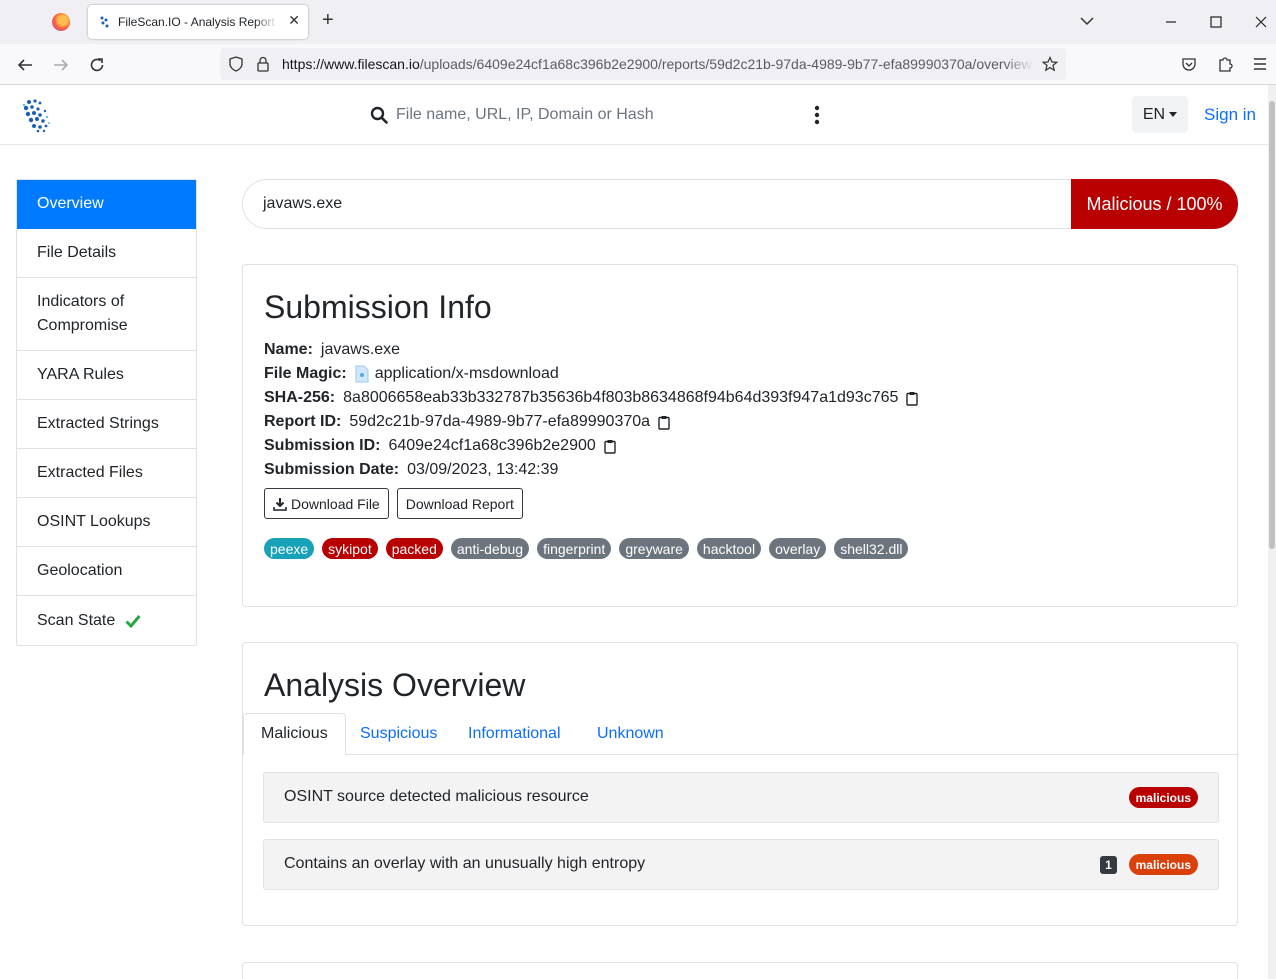 The height and width of the screenshot is (979, 1276). I want to click on sidebar-item-file-details: File Details, so click(106, 253).